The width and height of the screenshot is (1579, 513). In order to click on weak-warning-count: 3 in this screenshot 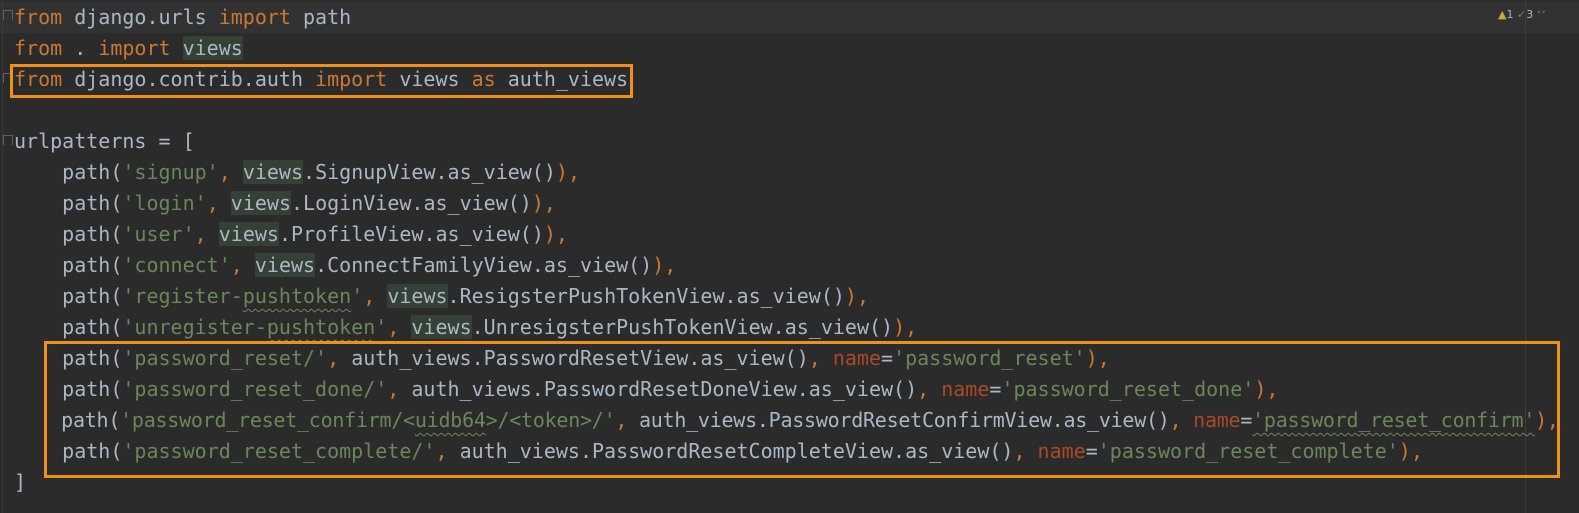, I will do `click(1530, 14)`.